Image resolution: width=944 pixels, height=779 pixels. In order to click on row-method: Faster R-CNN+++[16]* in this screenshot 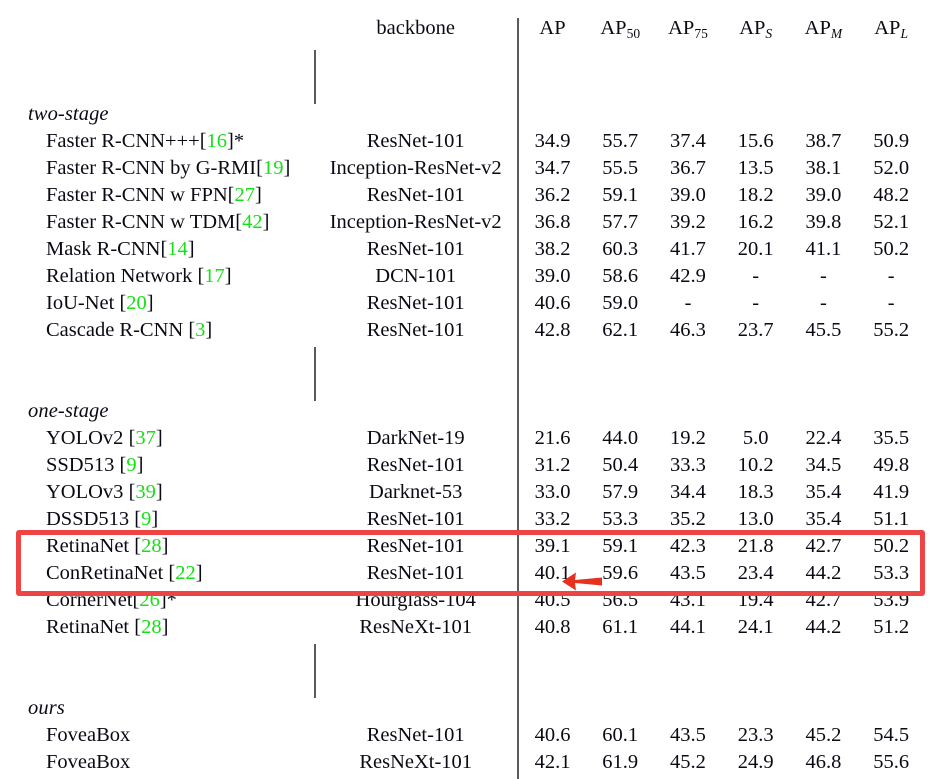, I will do `click(145, 141)`.